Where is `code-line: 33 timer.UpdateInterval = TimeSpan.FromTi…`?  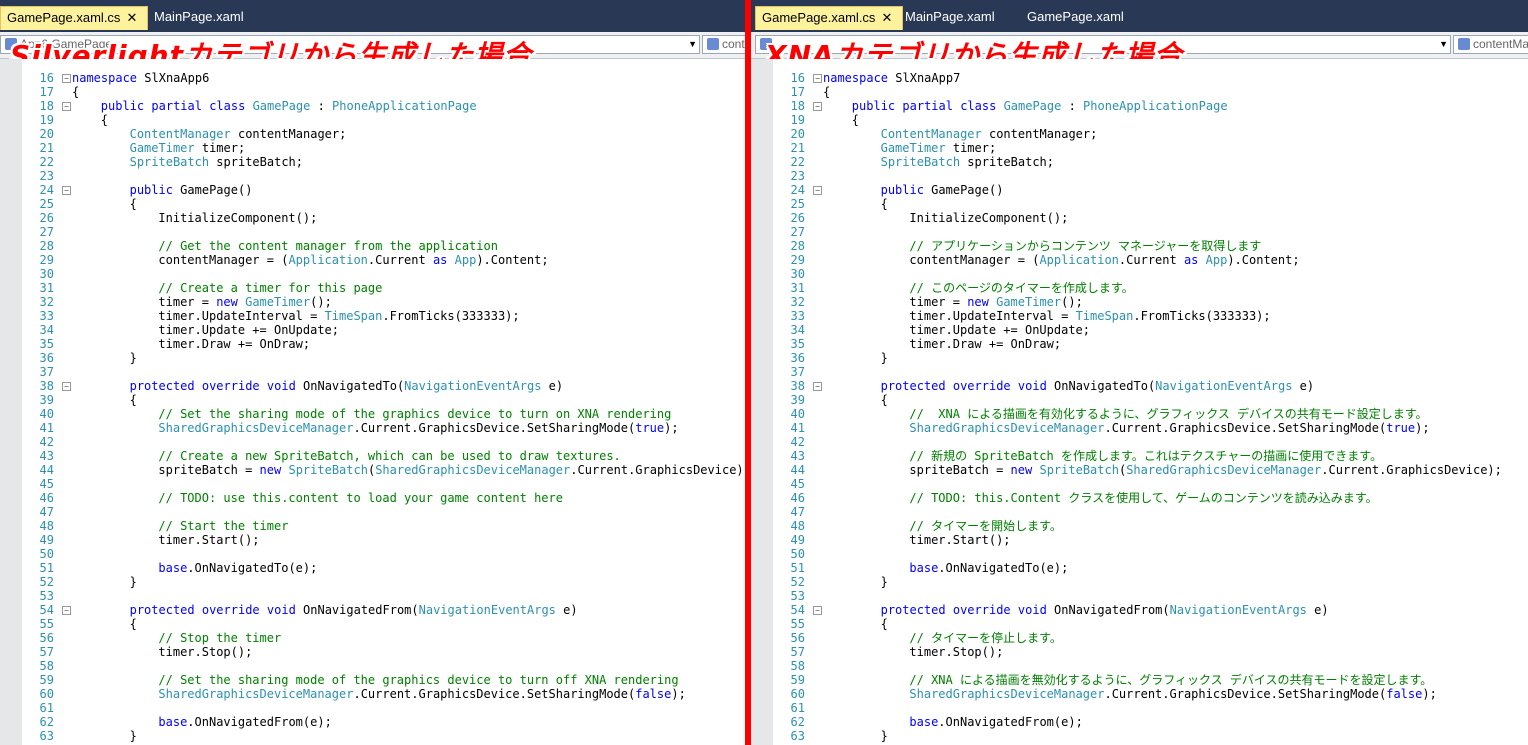 code-line: 33 timer.UpdateInterval = TimeSpan.FromTi… is located at coordinates (1150, 316).